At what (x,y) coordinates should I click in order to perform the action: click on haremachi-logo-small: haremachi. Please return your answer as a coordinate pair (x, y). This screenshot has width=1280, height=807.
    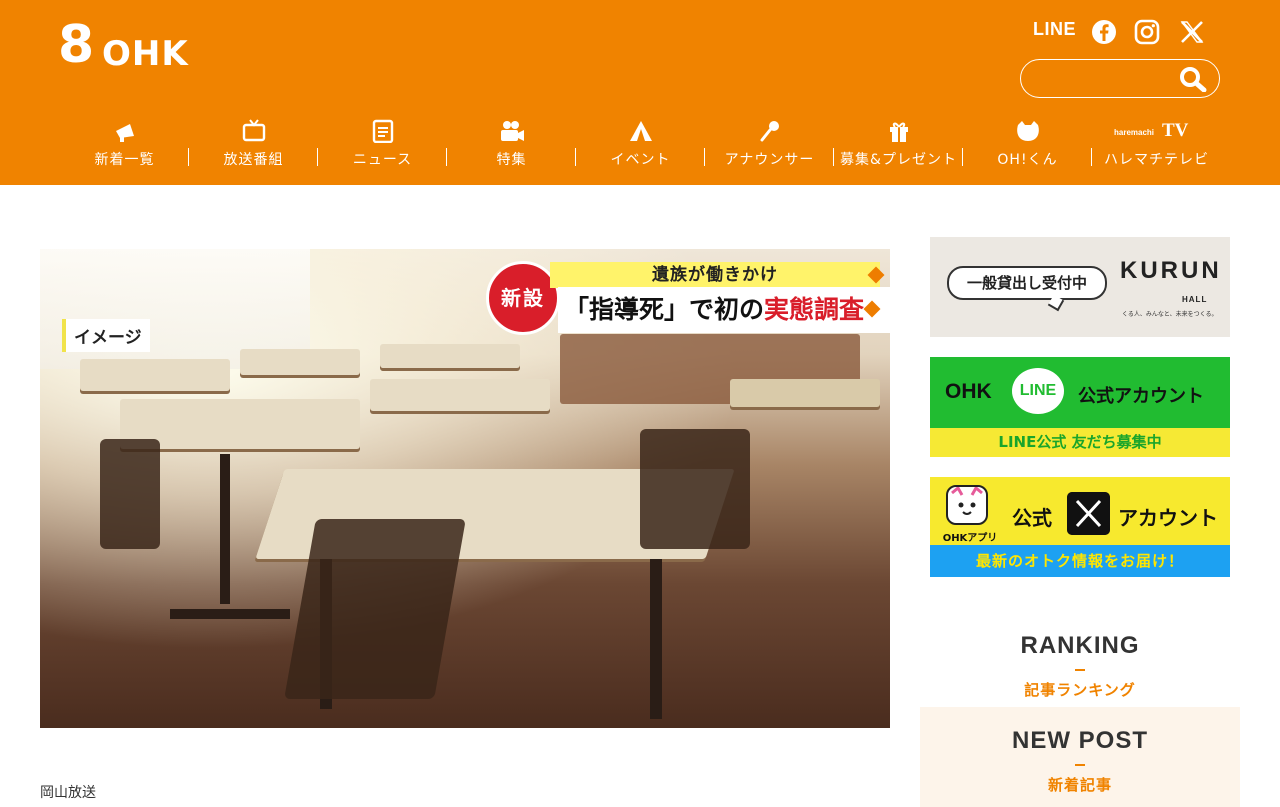
    Looking at the image, I should click on (1134, 132).